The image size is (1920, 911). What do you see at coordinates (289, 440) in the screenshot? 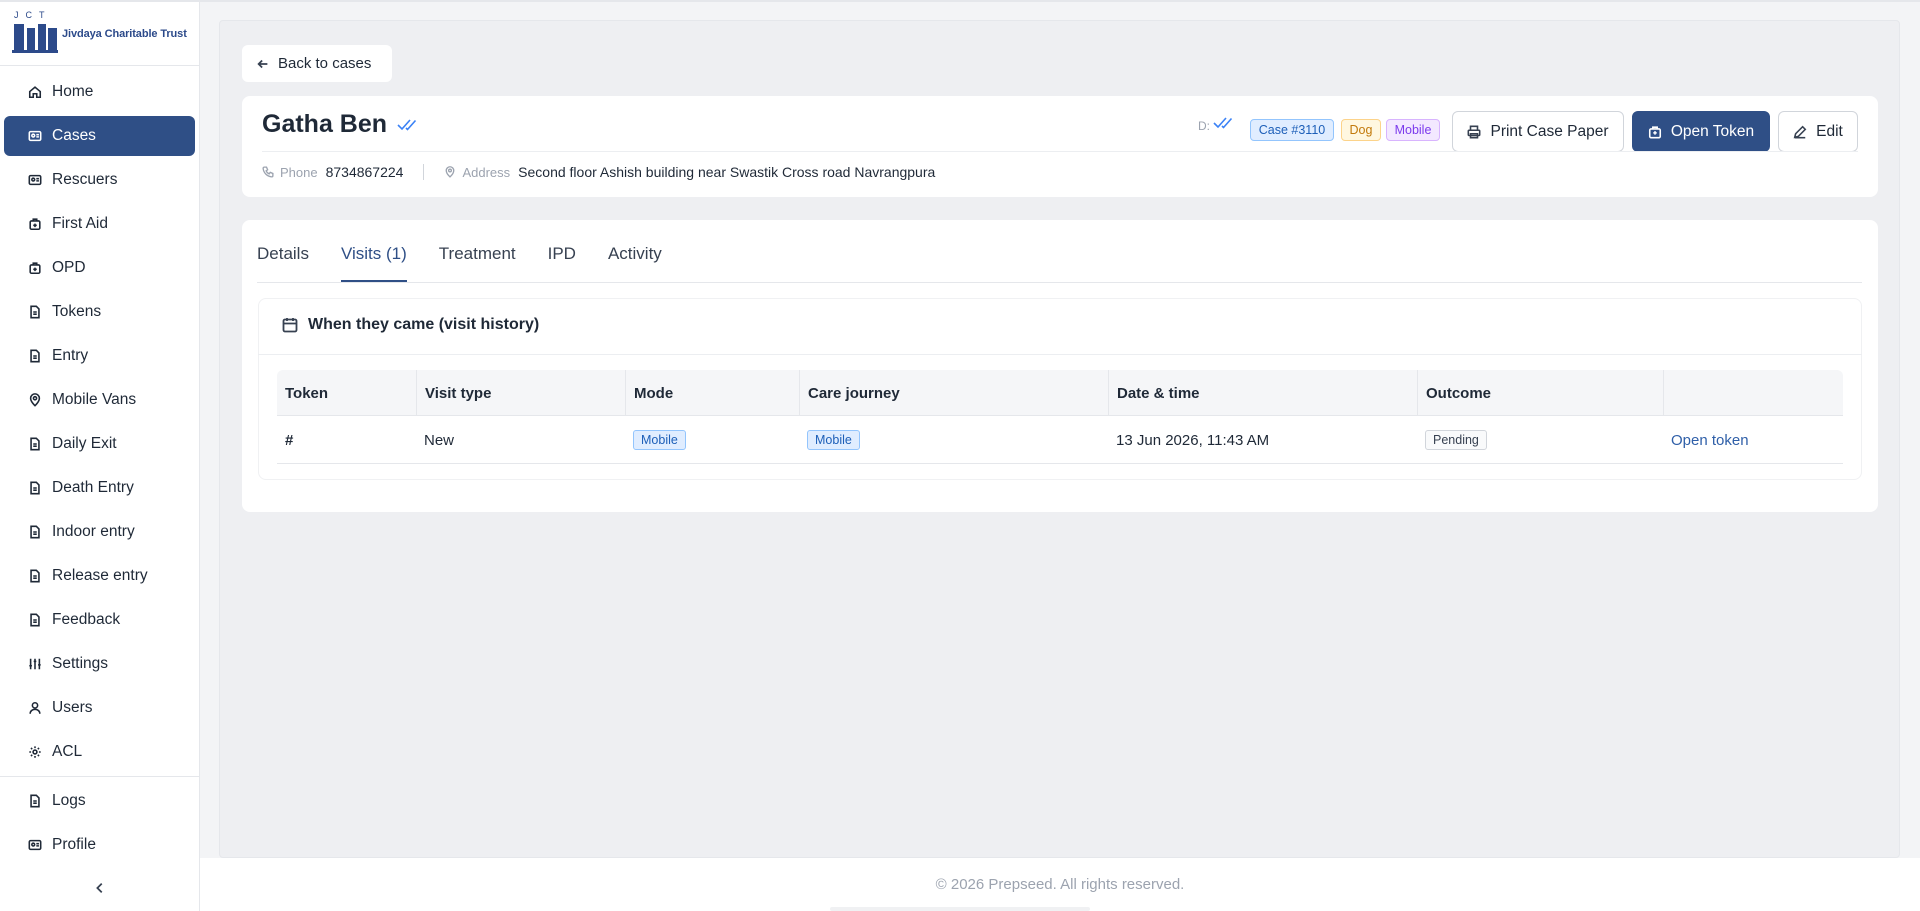
I see `cell-token: #` at bounding box center [289, 440].